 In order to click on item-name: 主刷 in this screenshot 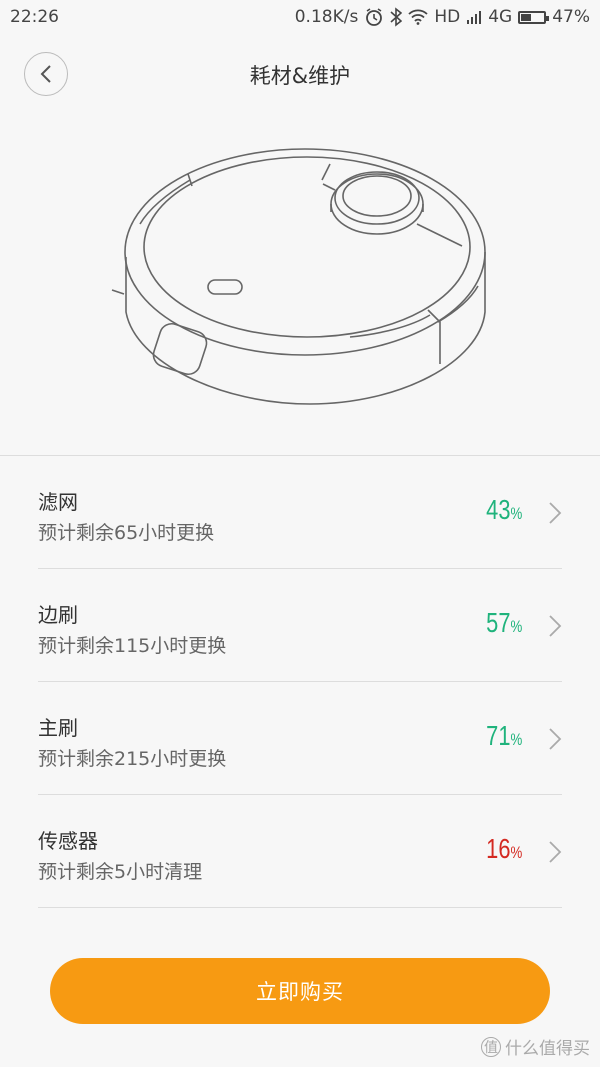, I will do `click(58, 728)`.